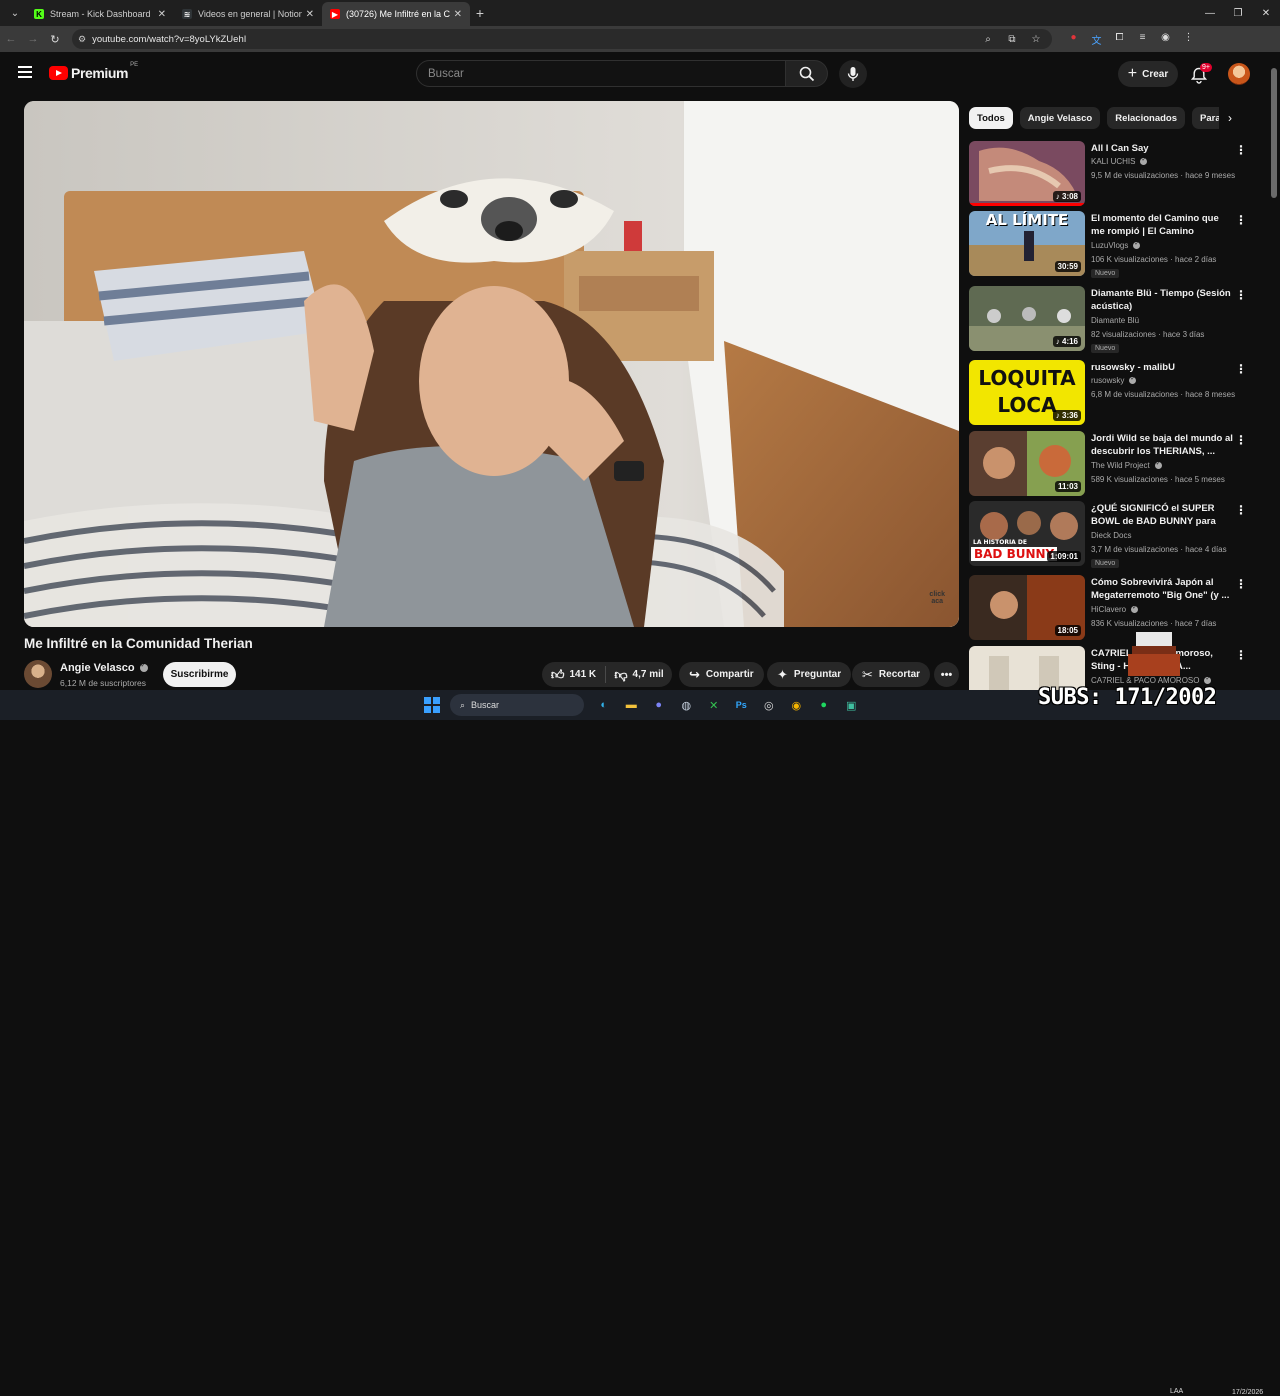 This screenshot has height=1396, width=1280. Describe the element at coordinates (891, 674) in the screenshot. I see `clip-button: ✂ Recortar` at that location.